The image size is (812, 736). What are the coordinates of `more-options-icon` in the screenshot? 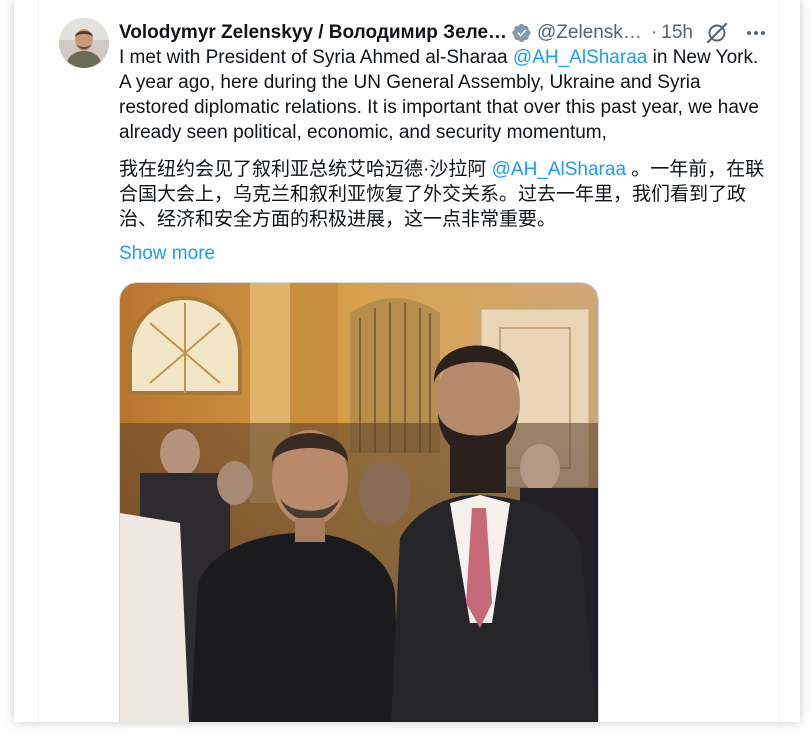 It's located at (756, 33).